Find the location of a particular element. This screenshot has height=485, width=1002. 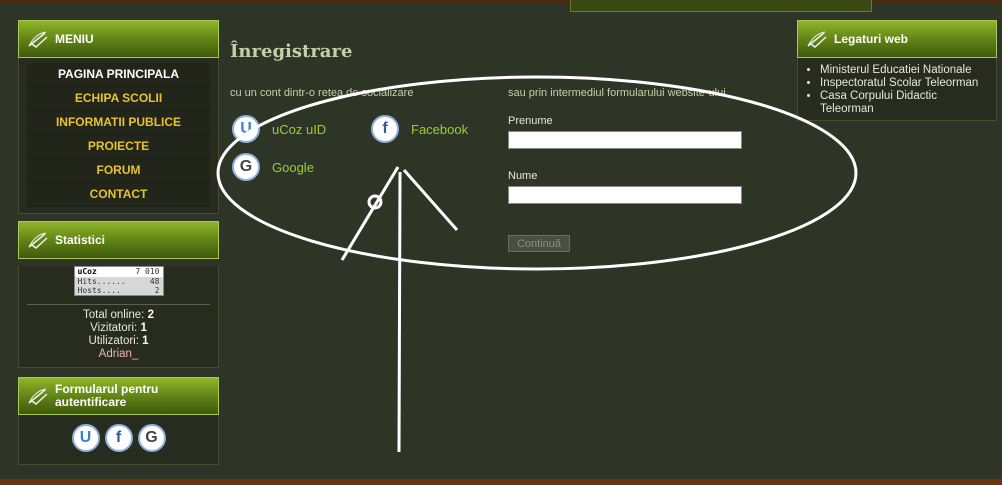

menu-item-contact: CONTACT is located at coordinates (118, 195).